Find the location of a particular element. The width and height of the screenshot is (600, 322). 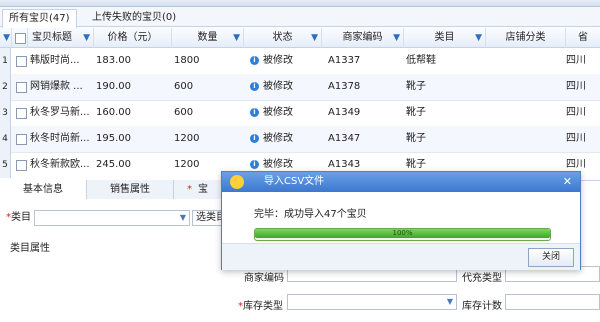

progress-bar: 100% is located at coordinates (402, 234).